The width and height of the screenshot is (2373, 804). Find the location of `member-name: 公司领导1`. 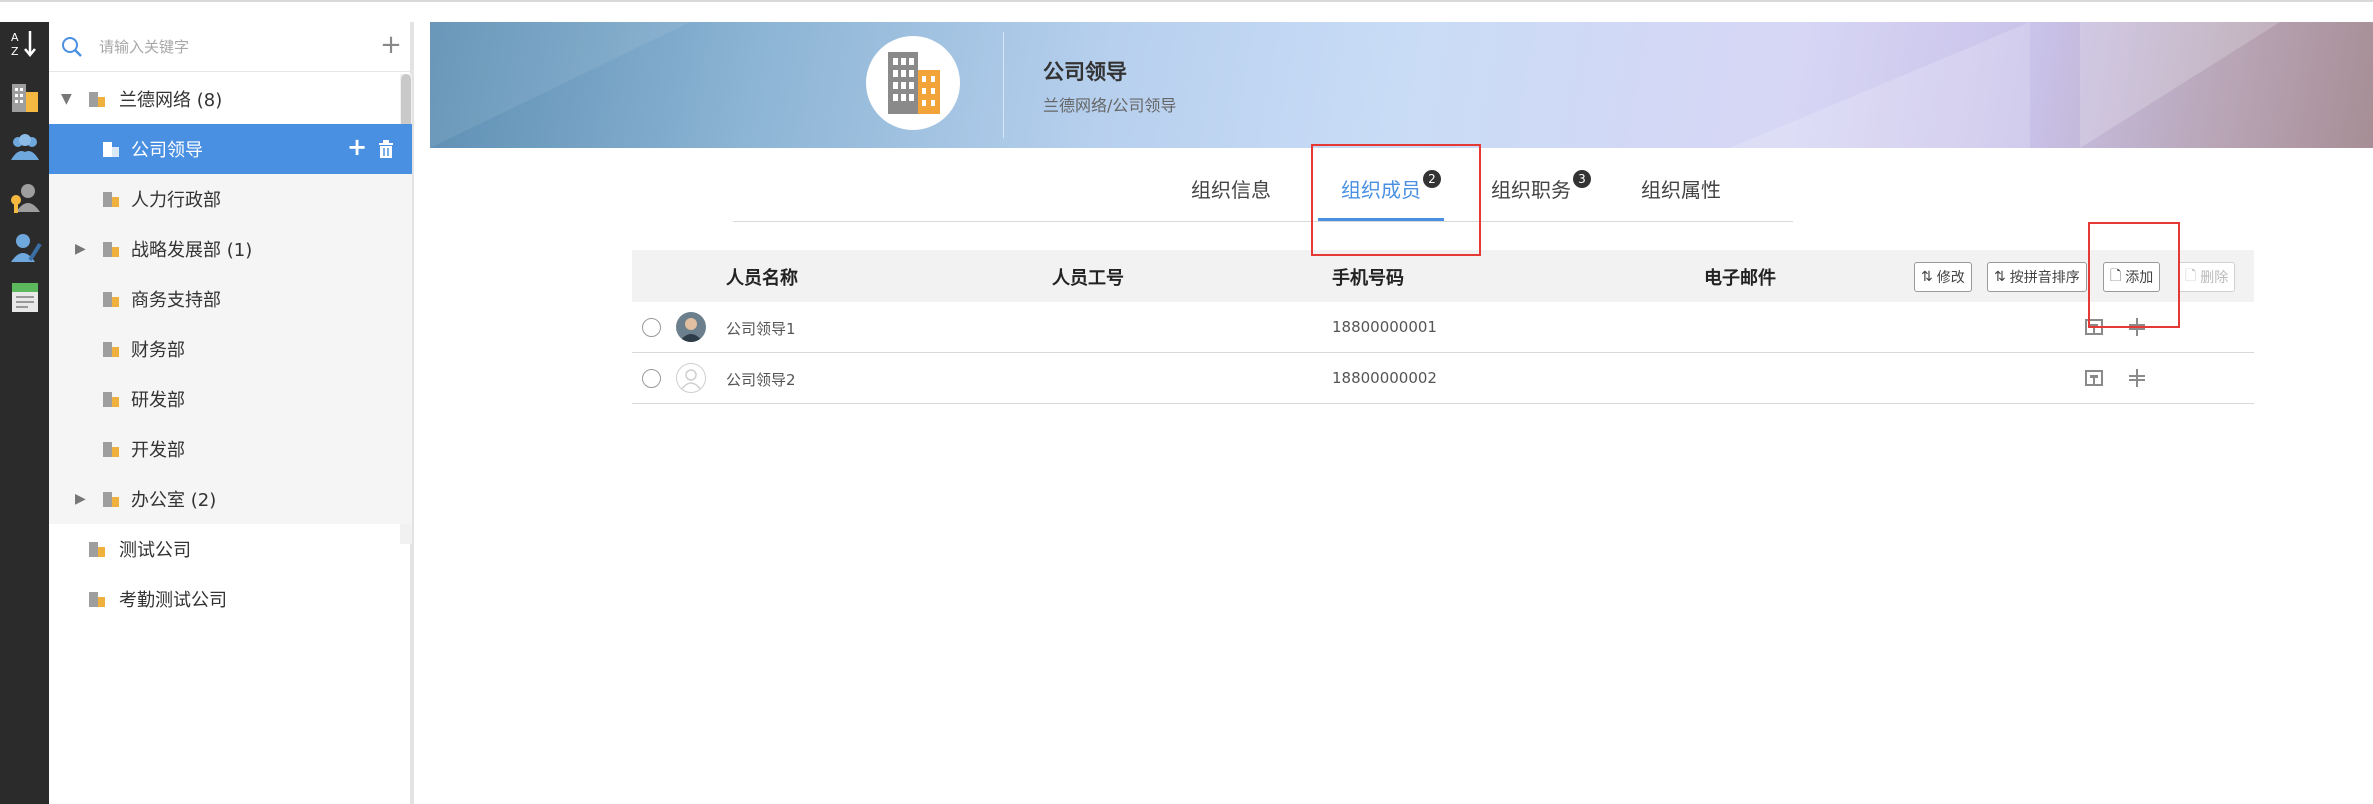

member-name: 公司领导1 is located at coordinates (761, 329).